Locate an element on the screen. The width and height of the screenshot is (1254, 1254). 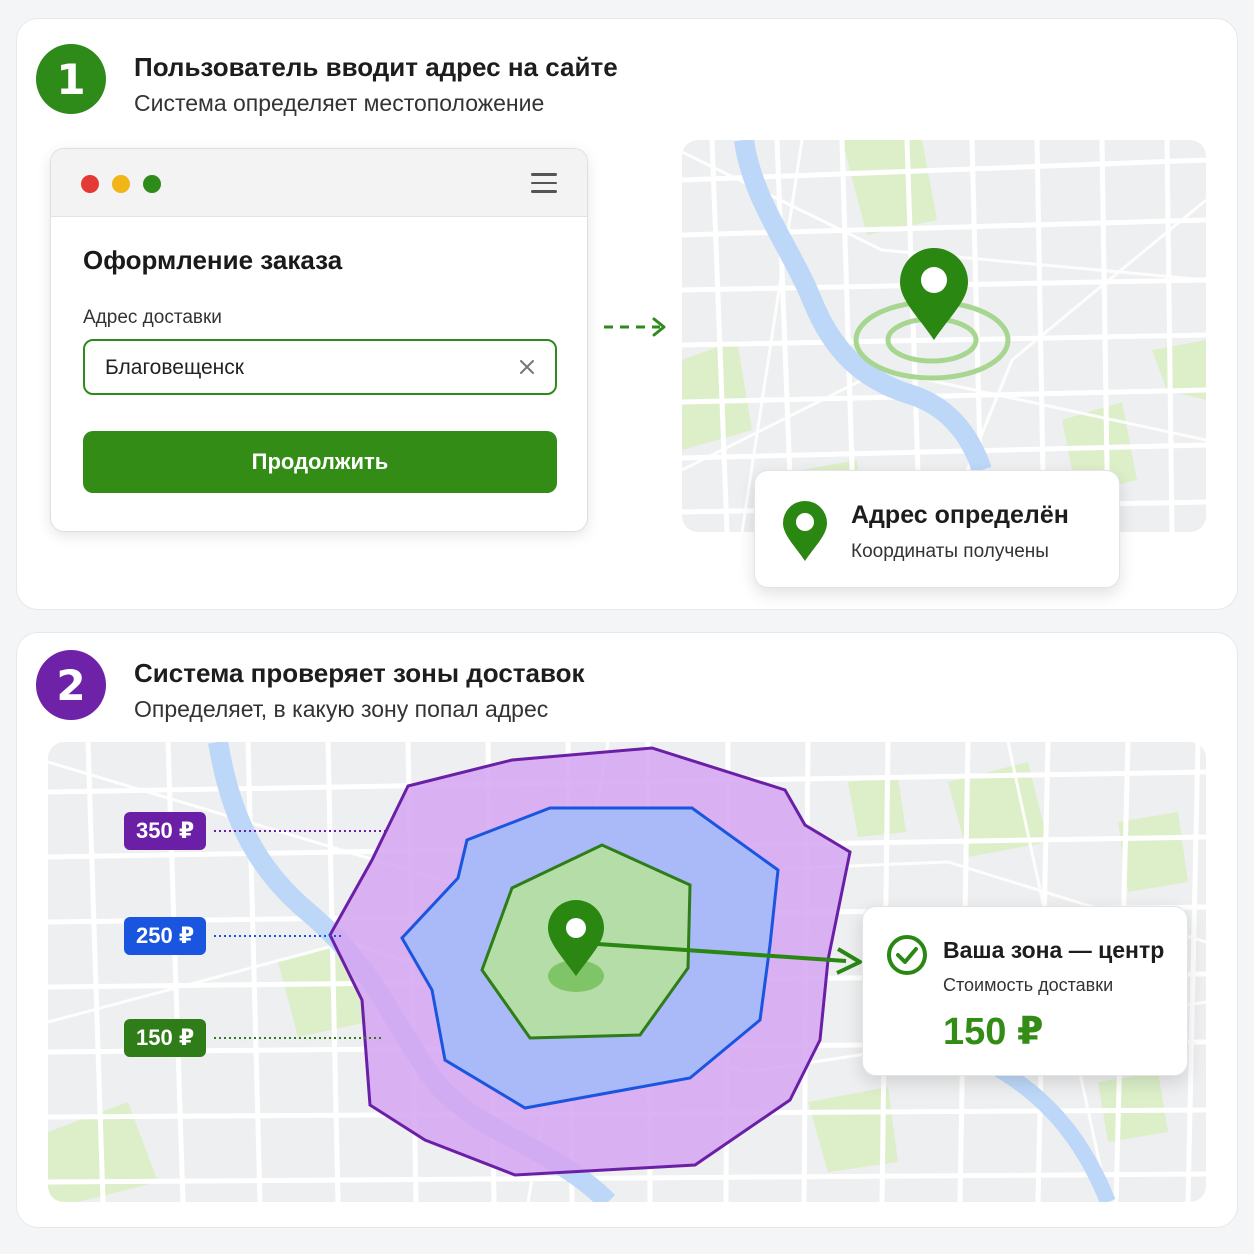
address-input: Благовещенск is located at coordinates (320, 367).